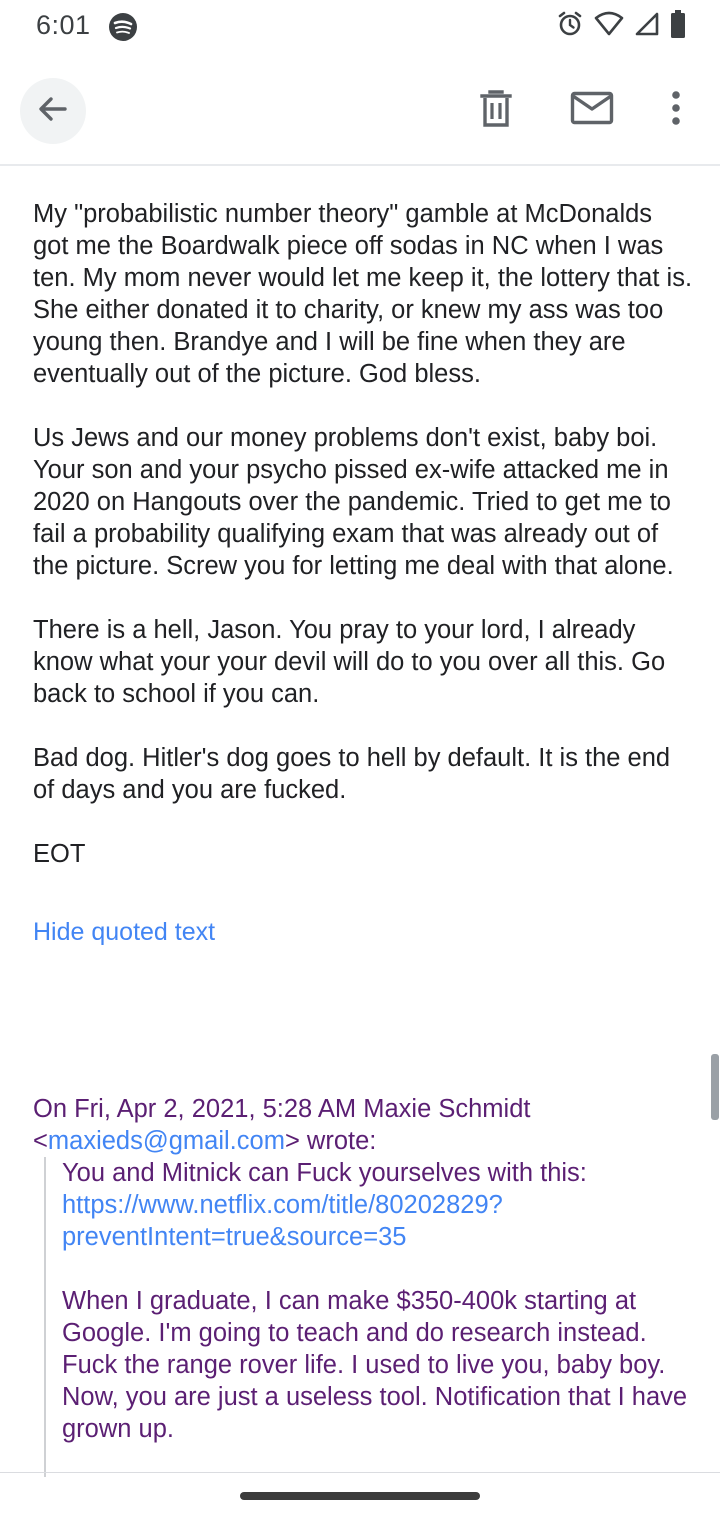  What do you see at coordinates (360, 111) in the screenshot?
I see `app-bar` at bounding box center [360, 111].